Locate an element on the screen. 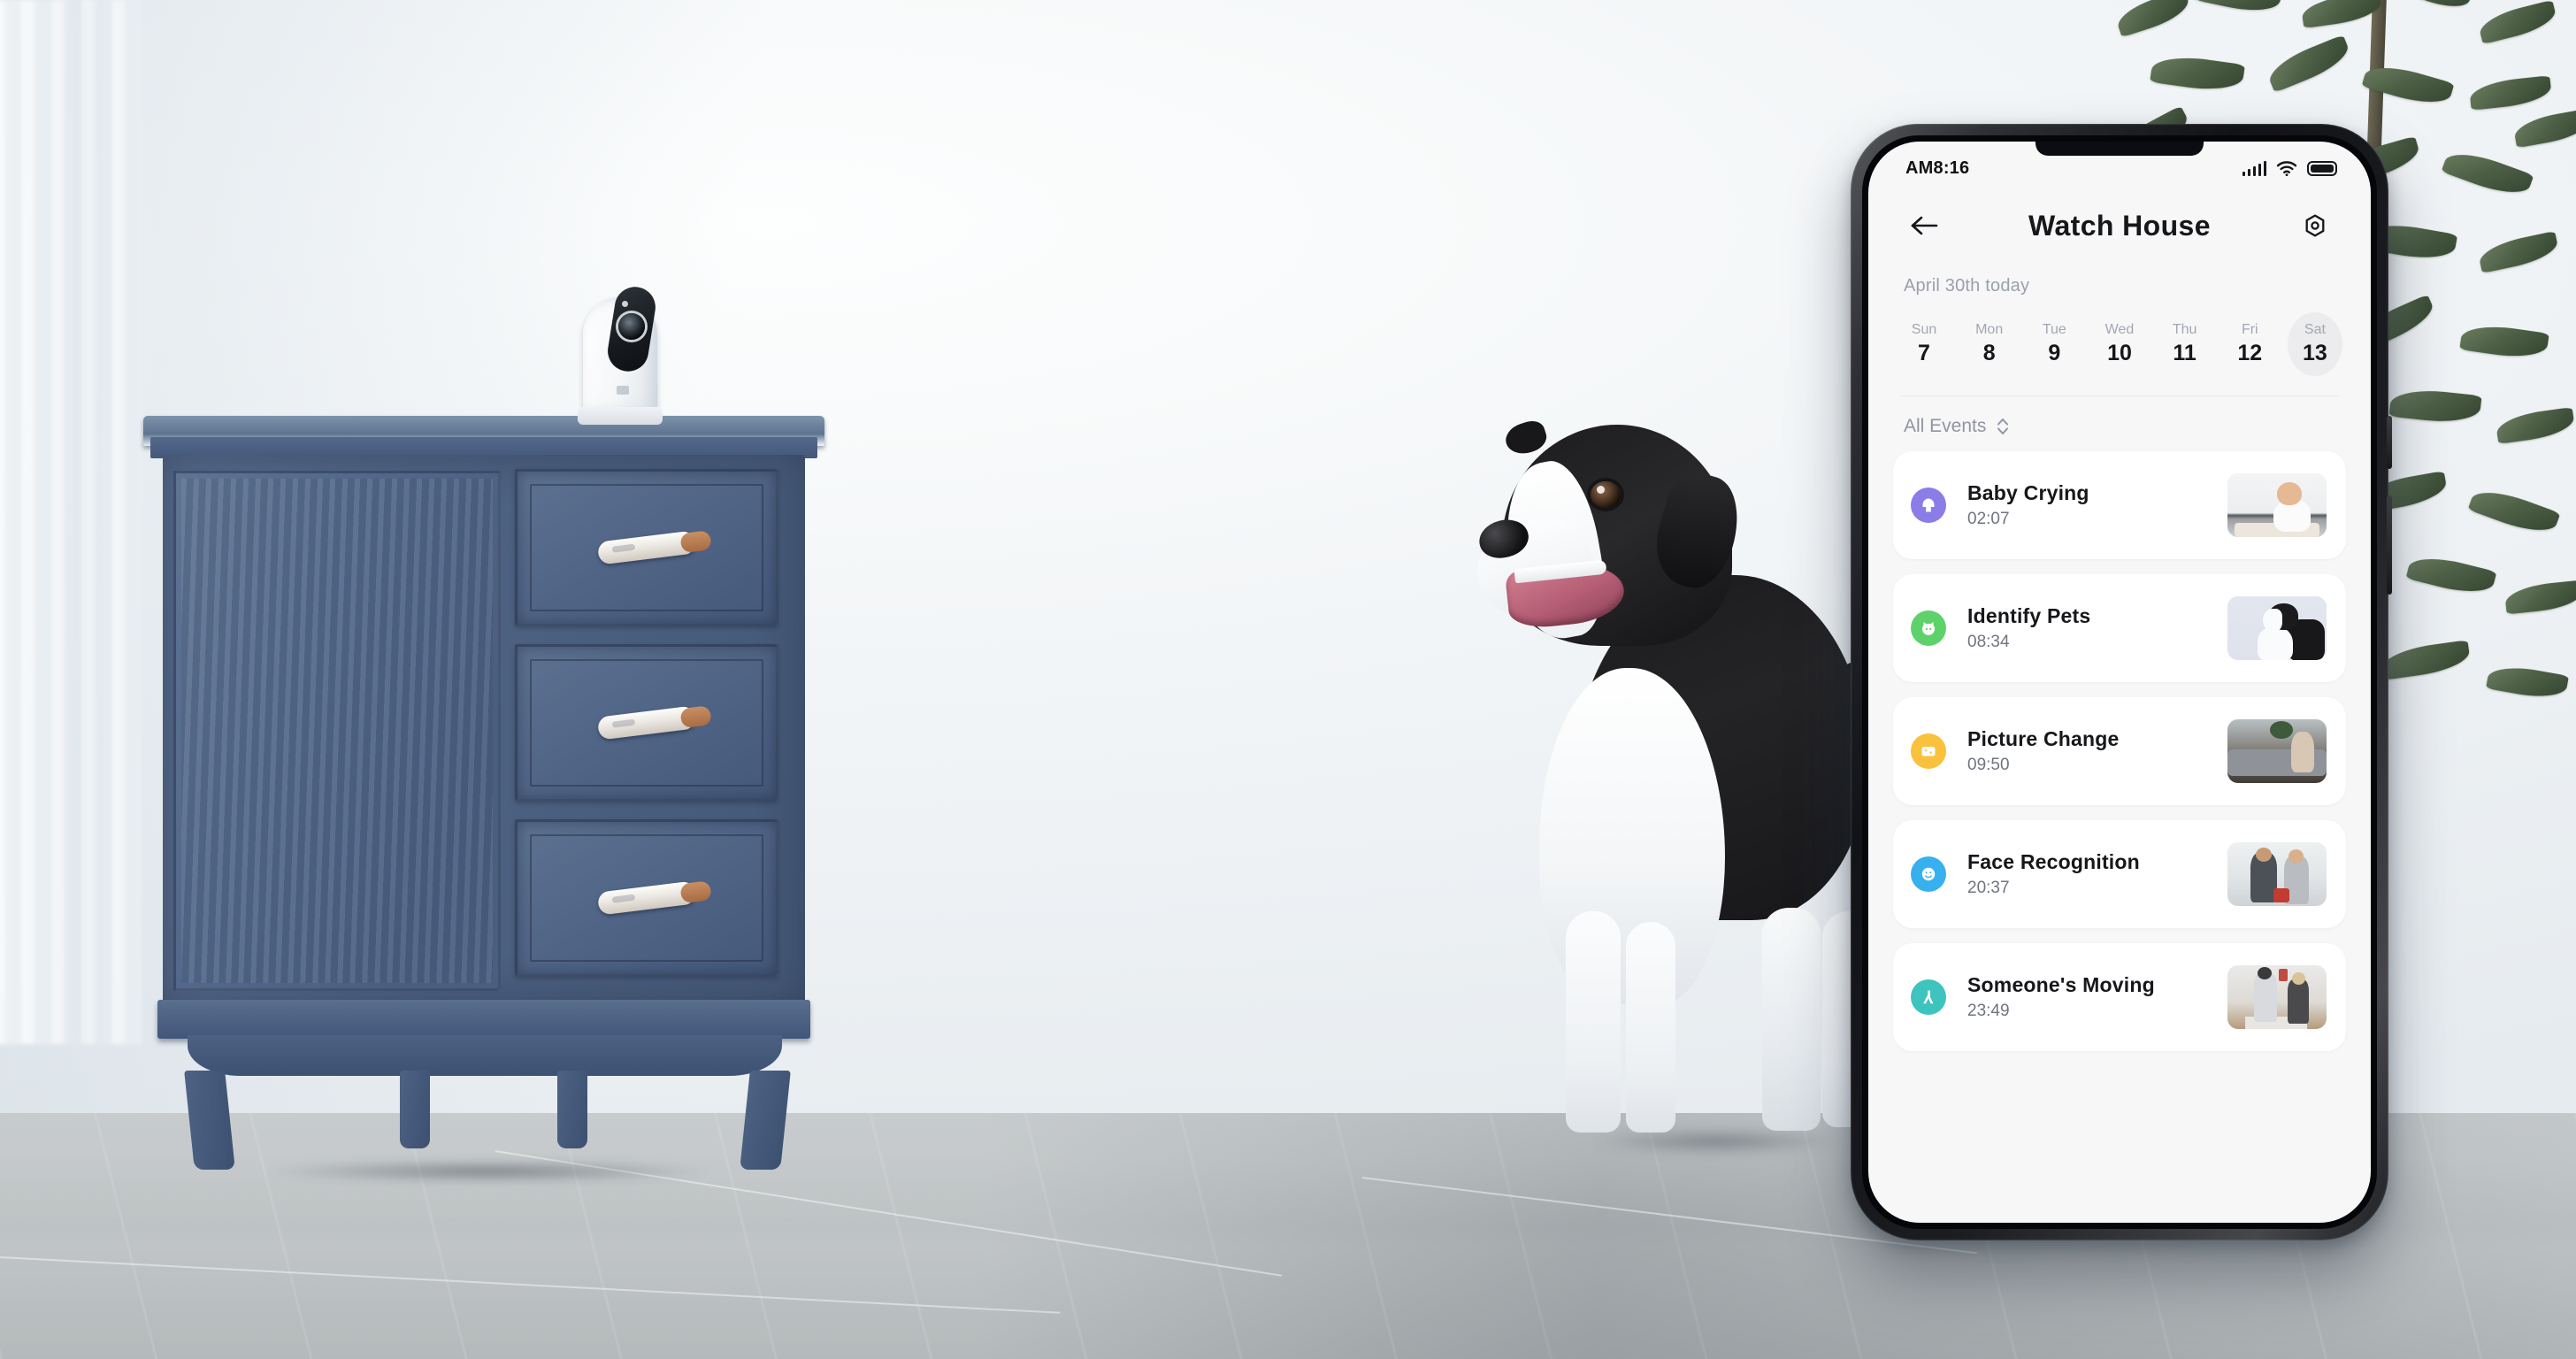  event-title: Baby Crying is located at coordinates (2028, 492).